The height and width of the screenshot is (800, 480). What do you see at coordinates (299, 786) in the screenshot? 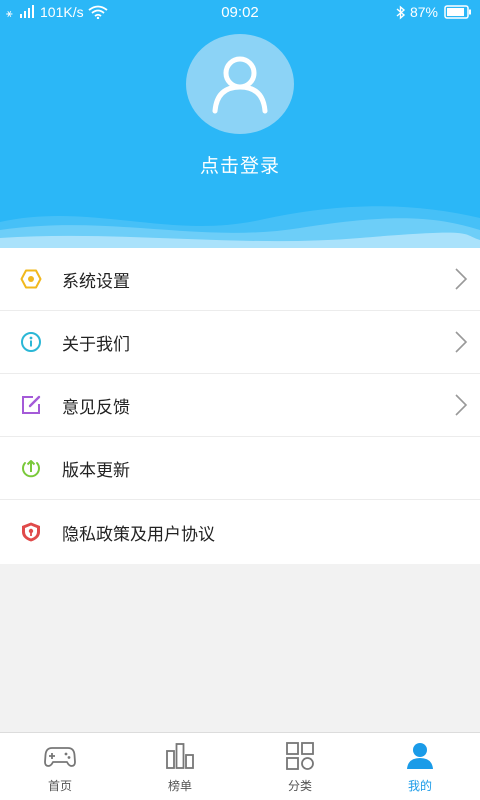
I see `tab-label: 分类` at bounding box center [299, 786].